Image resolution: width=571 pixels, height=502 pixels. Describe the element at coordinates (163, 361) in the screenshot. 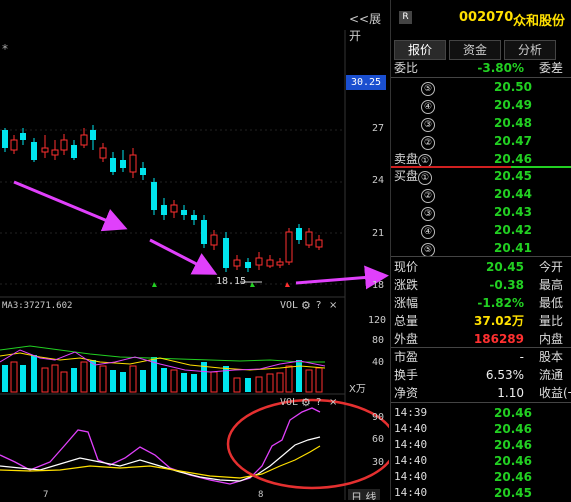

I see `volume-ma-yellow` at that location.